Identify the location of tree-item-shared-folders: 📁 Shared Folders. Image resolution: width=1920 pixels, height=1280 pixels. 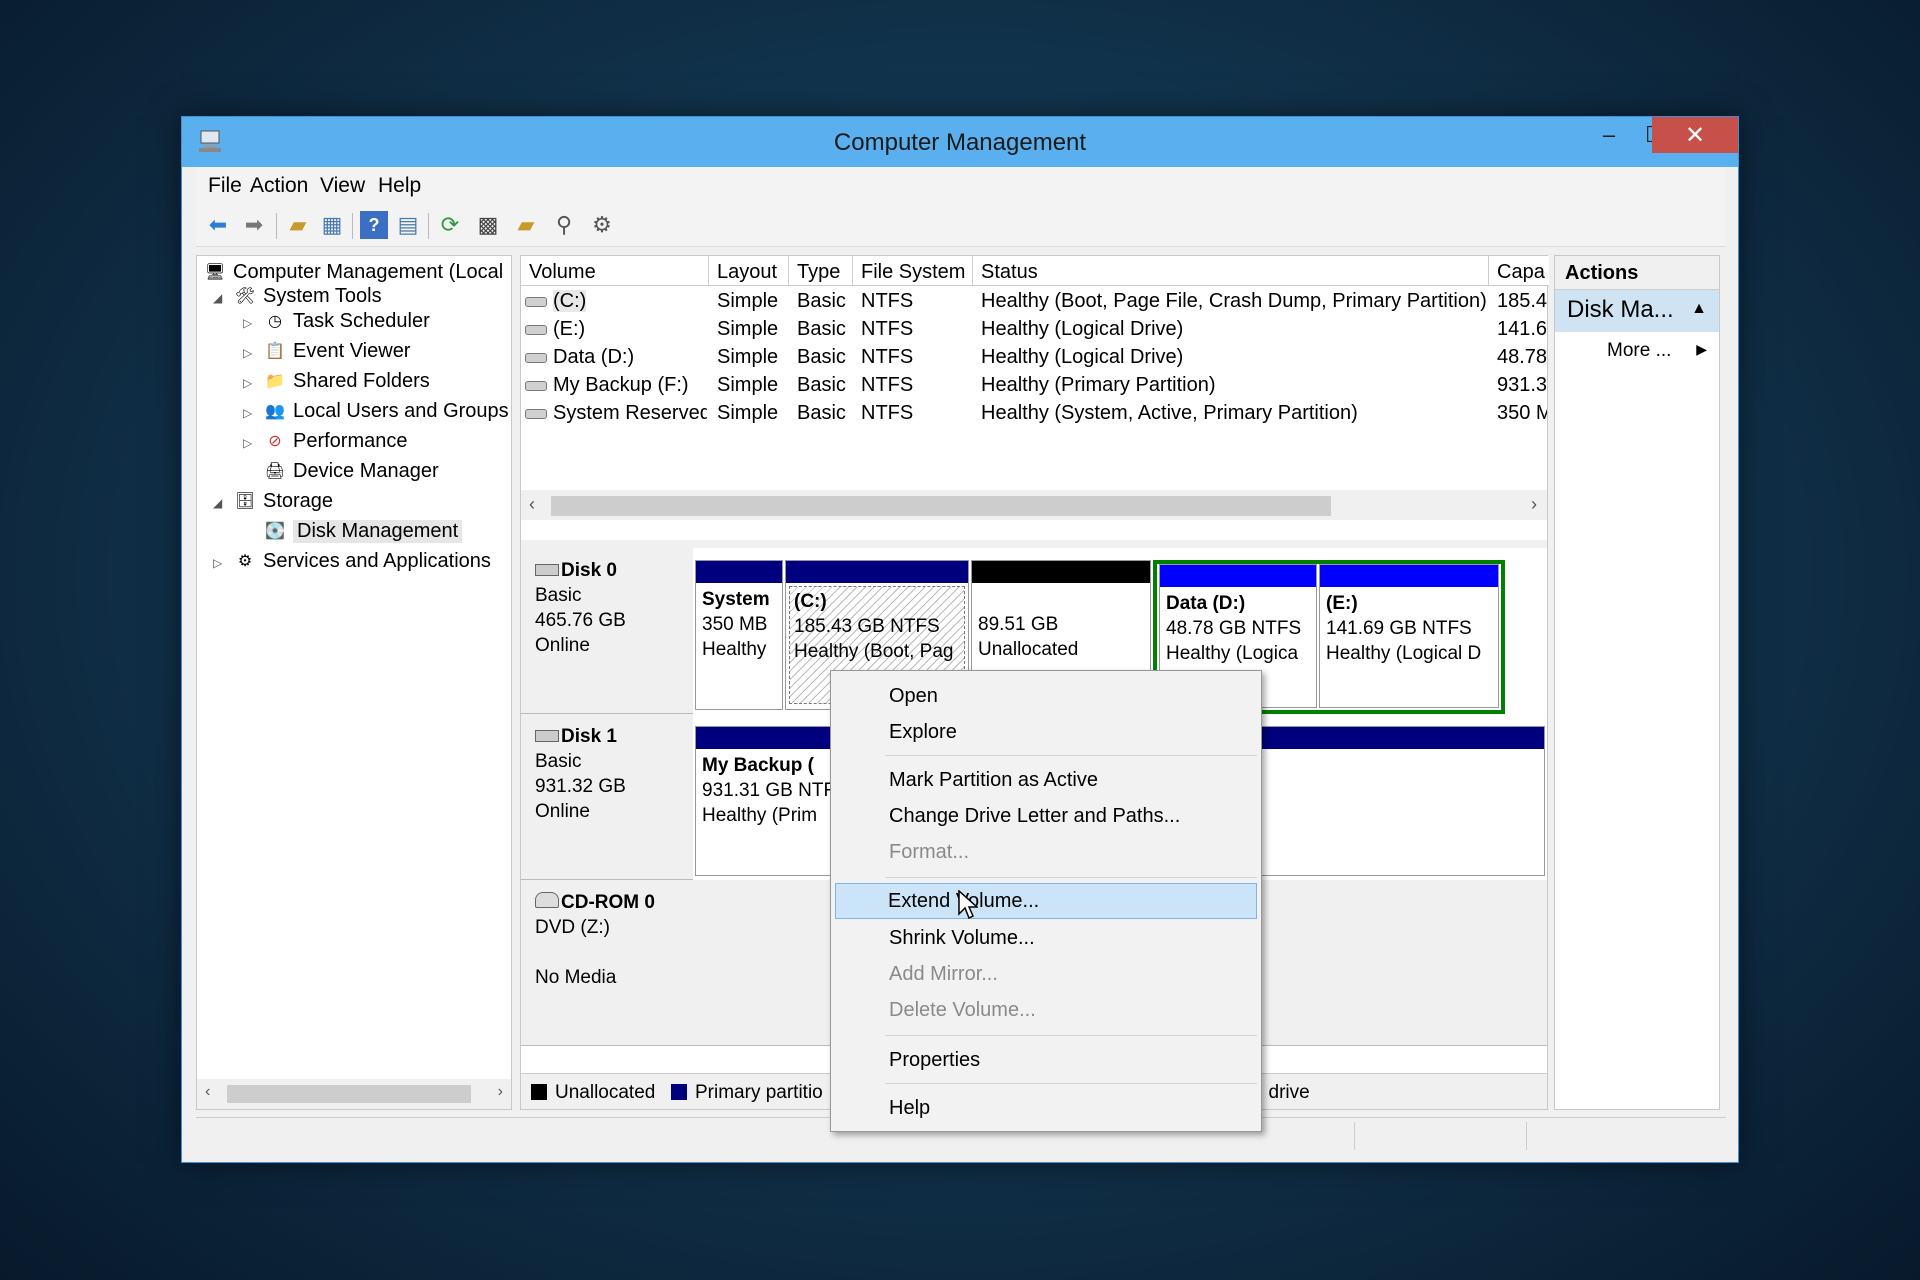
(346, 381).